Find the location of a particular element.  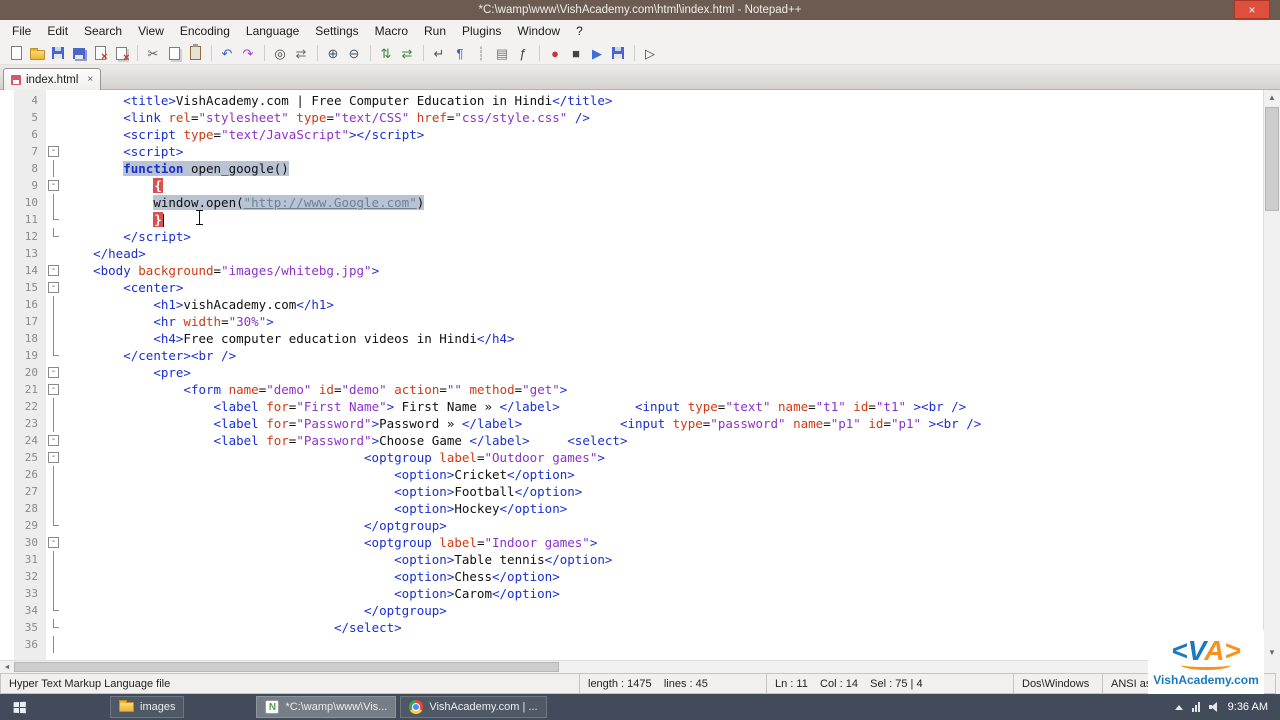

code-line: 10 window.open("http://www.Google.com") is located at coordinates (631, 202).